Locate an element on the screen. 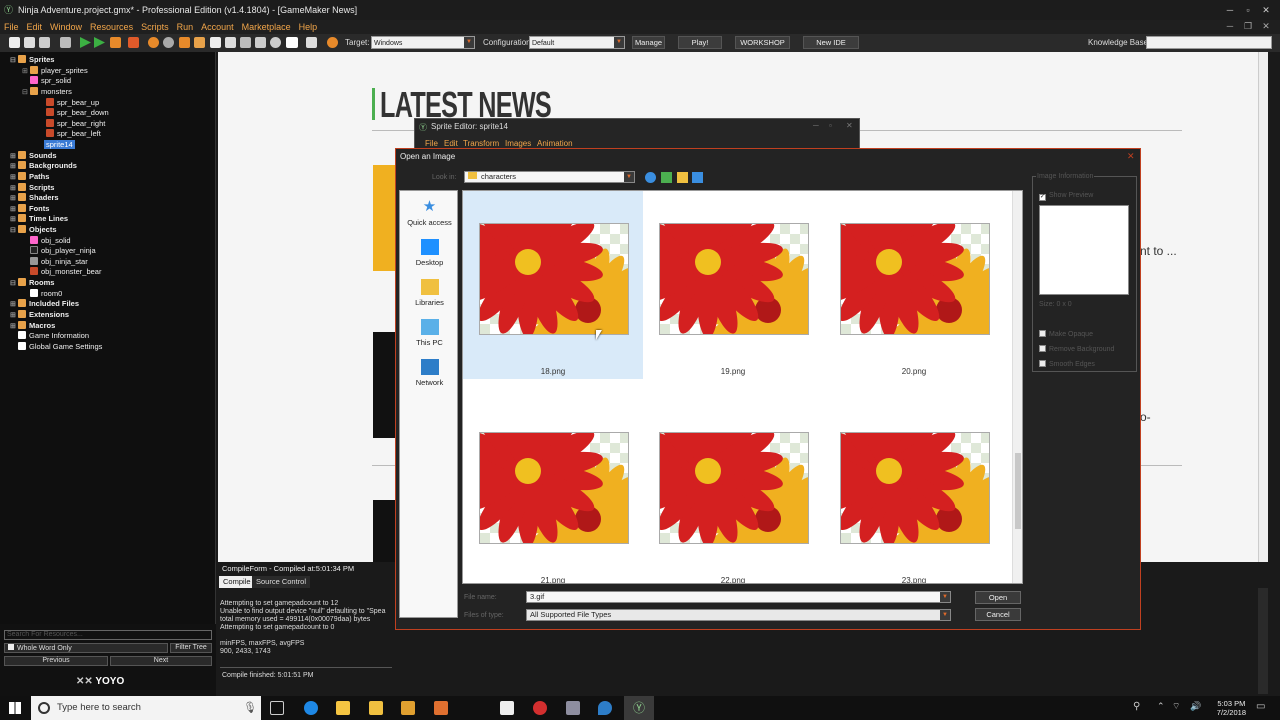  tree-spr-bear-up: spr_bear_up is located at coordinates (72, 103).